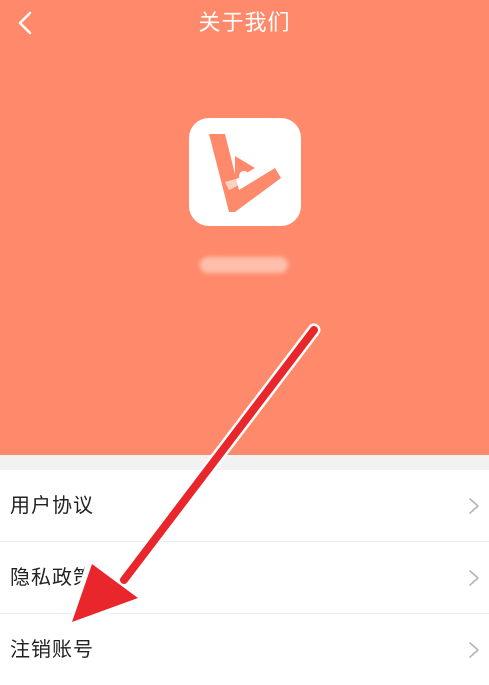  What do you see at coordinates (244, 649) in the screenshot?
I see `menu-item-delete-account: 注销账号` at bounding box center [244, 649].